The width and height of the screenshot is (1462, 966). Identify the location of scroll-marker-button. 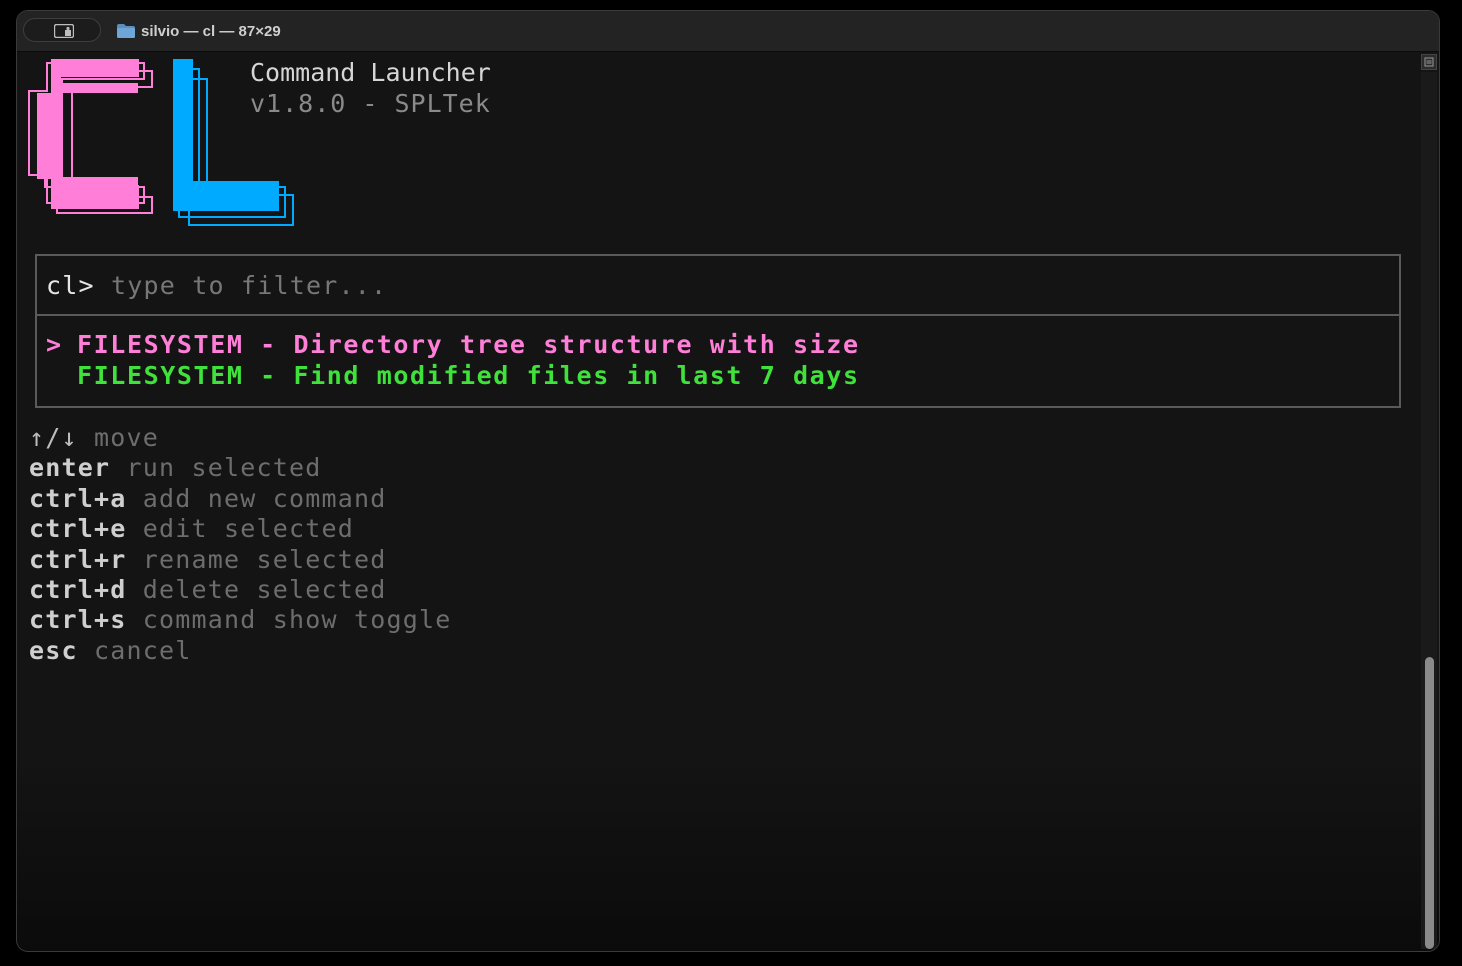
(1429, 62).